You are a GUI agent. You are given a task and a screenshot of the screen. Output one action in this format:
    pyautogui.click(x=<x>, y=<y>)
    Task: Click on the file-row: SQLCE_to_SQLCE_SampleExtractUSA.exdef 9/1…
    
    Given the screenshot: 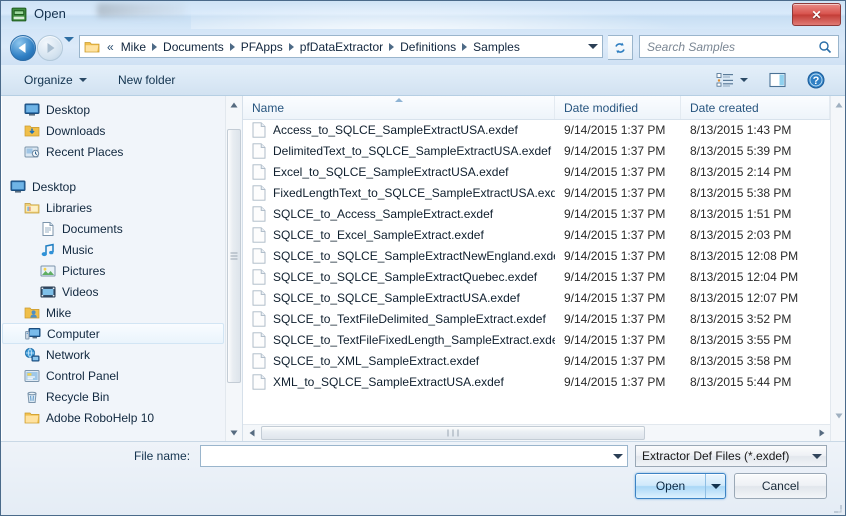 What is the action you would take?
    pyautogui.click(x=544, y=297)
    